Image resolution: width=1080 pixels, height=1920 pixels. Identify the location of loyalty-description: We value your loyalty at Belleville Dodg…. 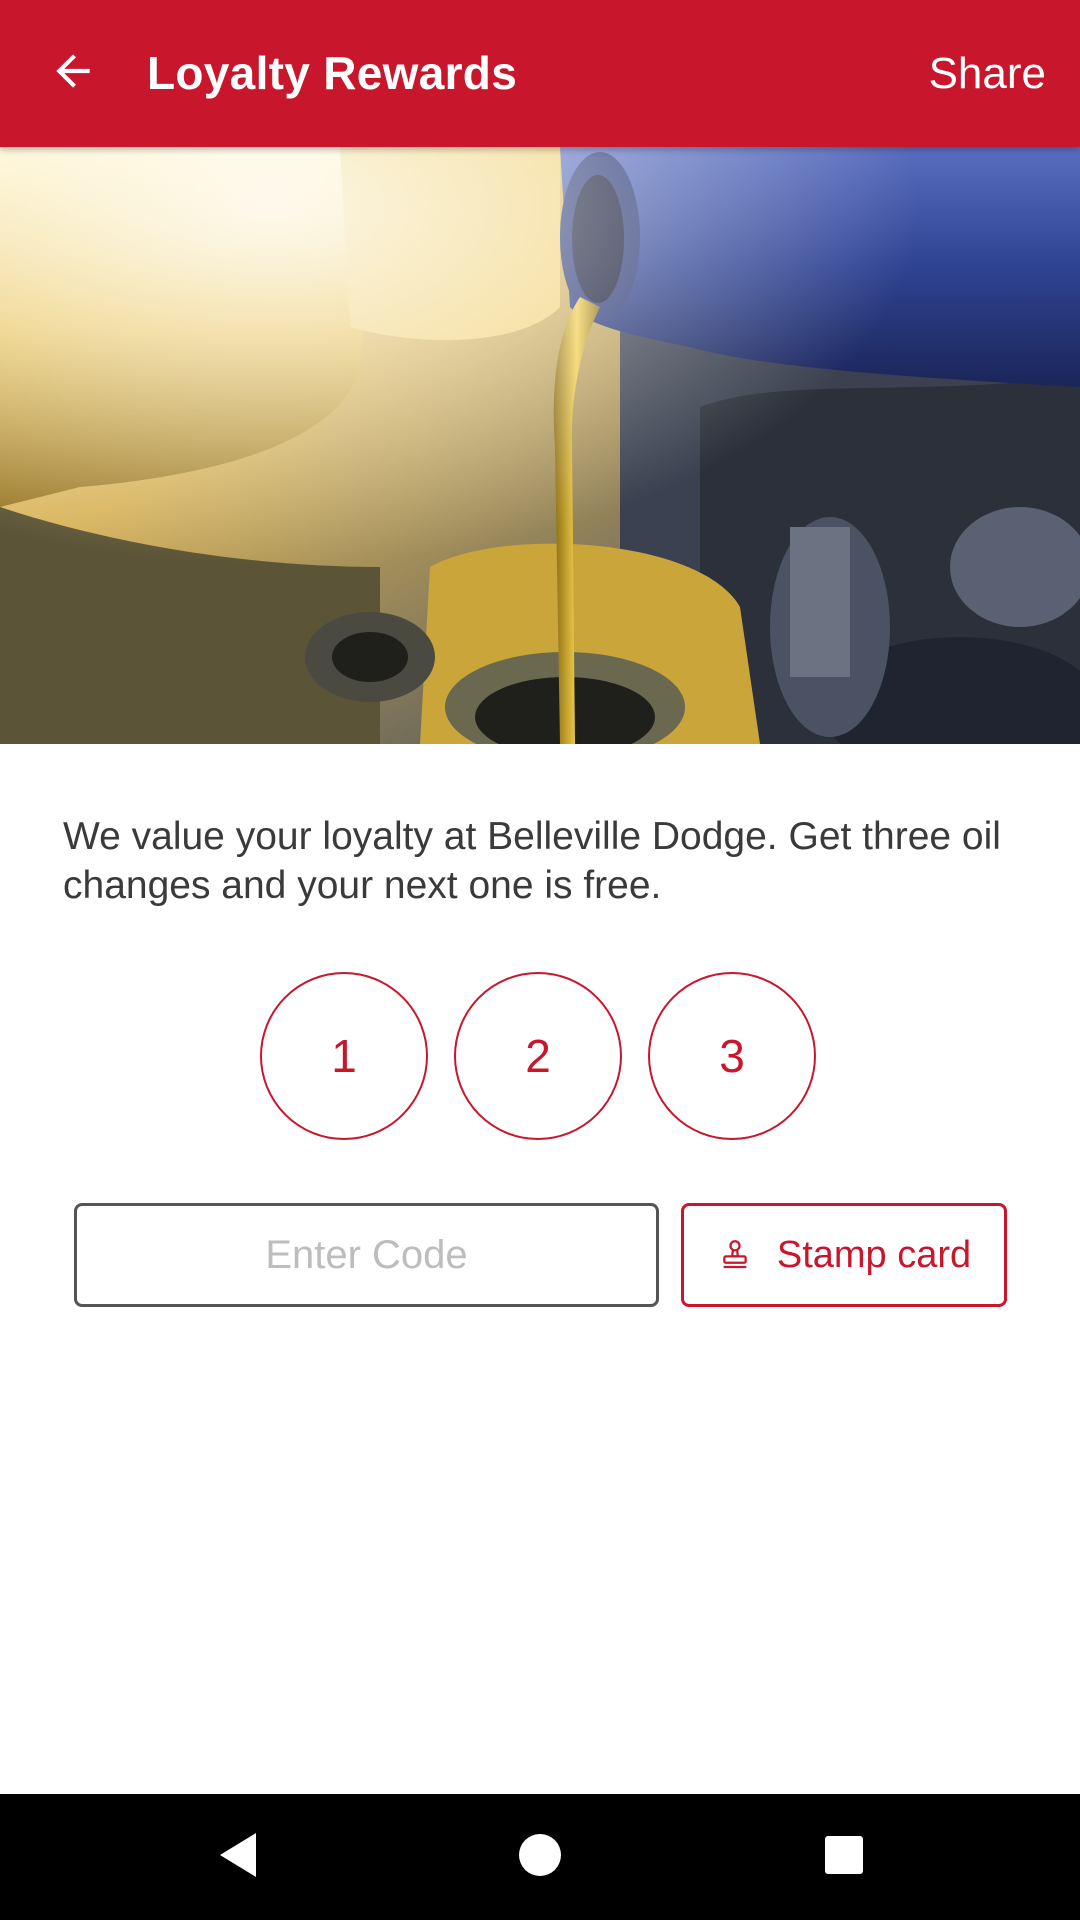
(532, 861).